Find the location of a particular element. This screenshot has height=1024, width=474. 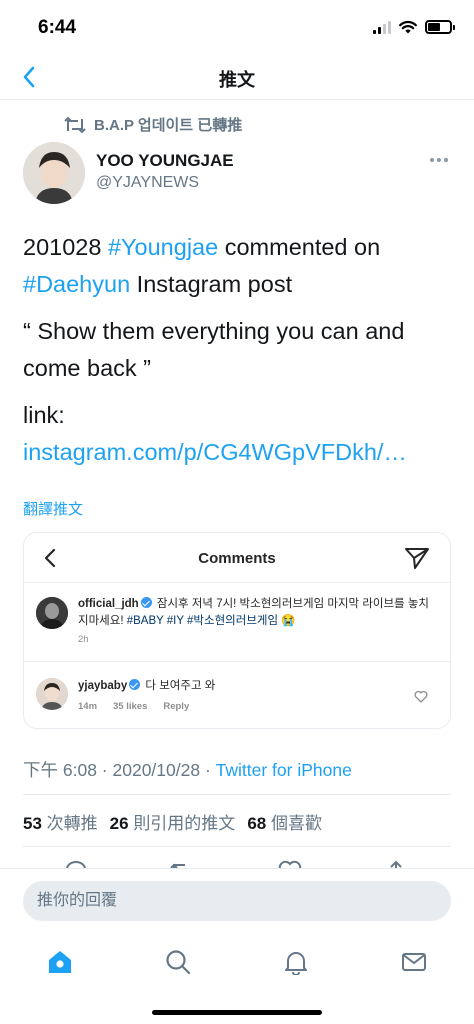

wifi-icon is located at coordinates (408, 27).